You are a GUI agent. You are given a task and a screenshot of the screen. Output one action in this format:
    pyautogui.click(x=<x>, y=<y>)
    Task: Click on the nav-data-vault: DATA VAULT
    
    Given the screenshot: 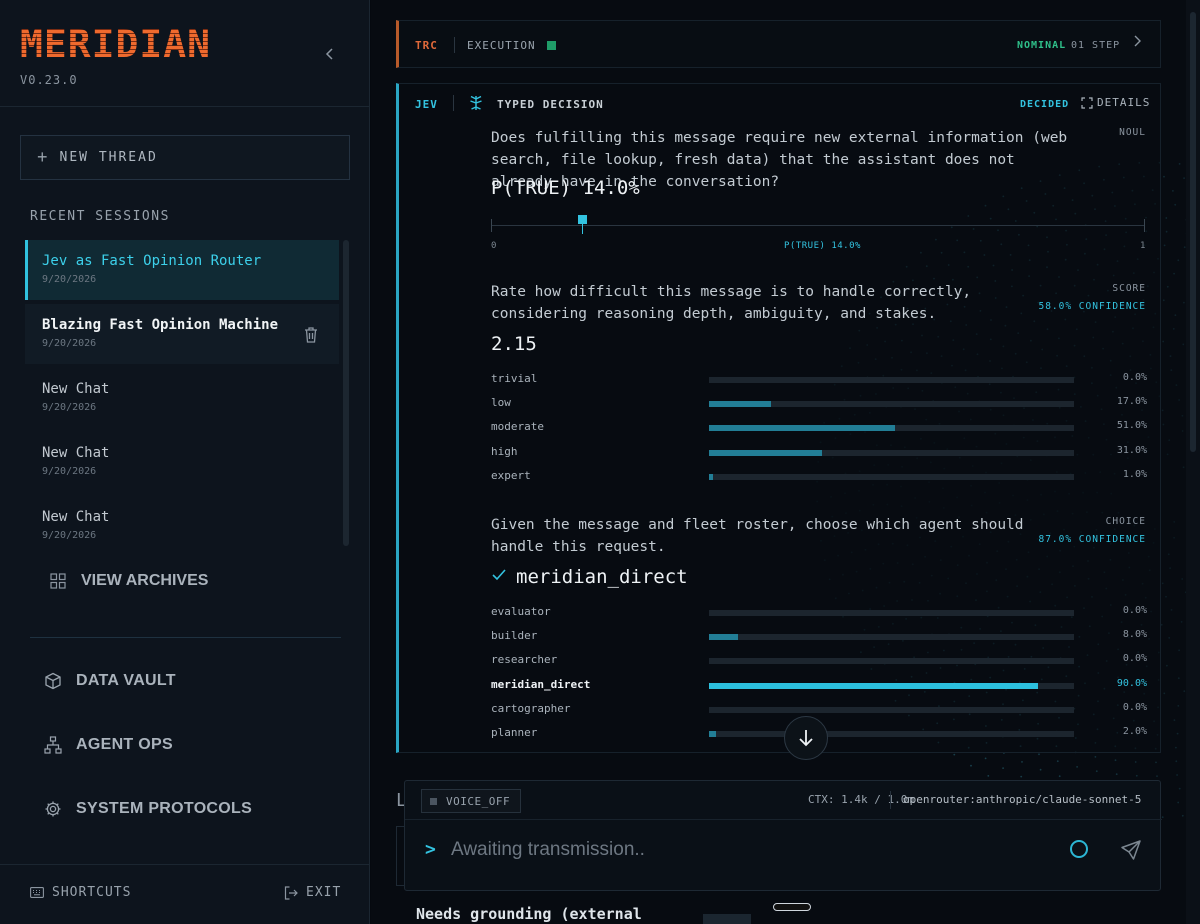 What is the action you would take?
    pyautogui.click(x=110, y=681)
    